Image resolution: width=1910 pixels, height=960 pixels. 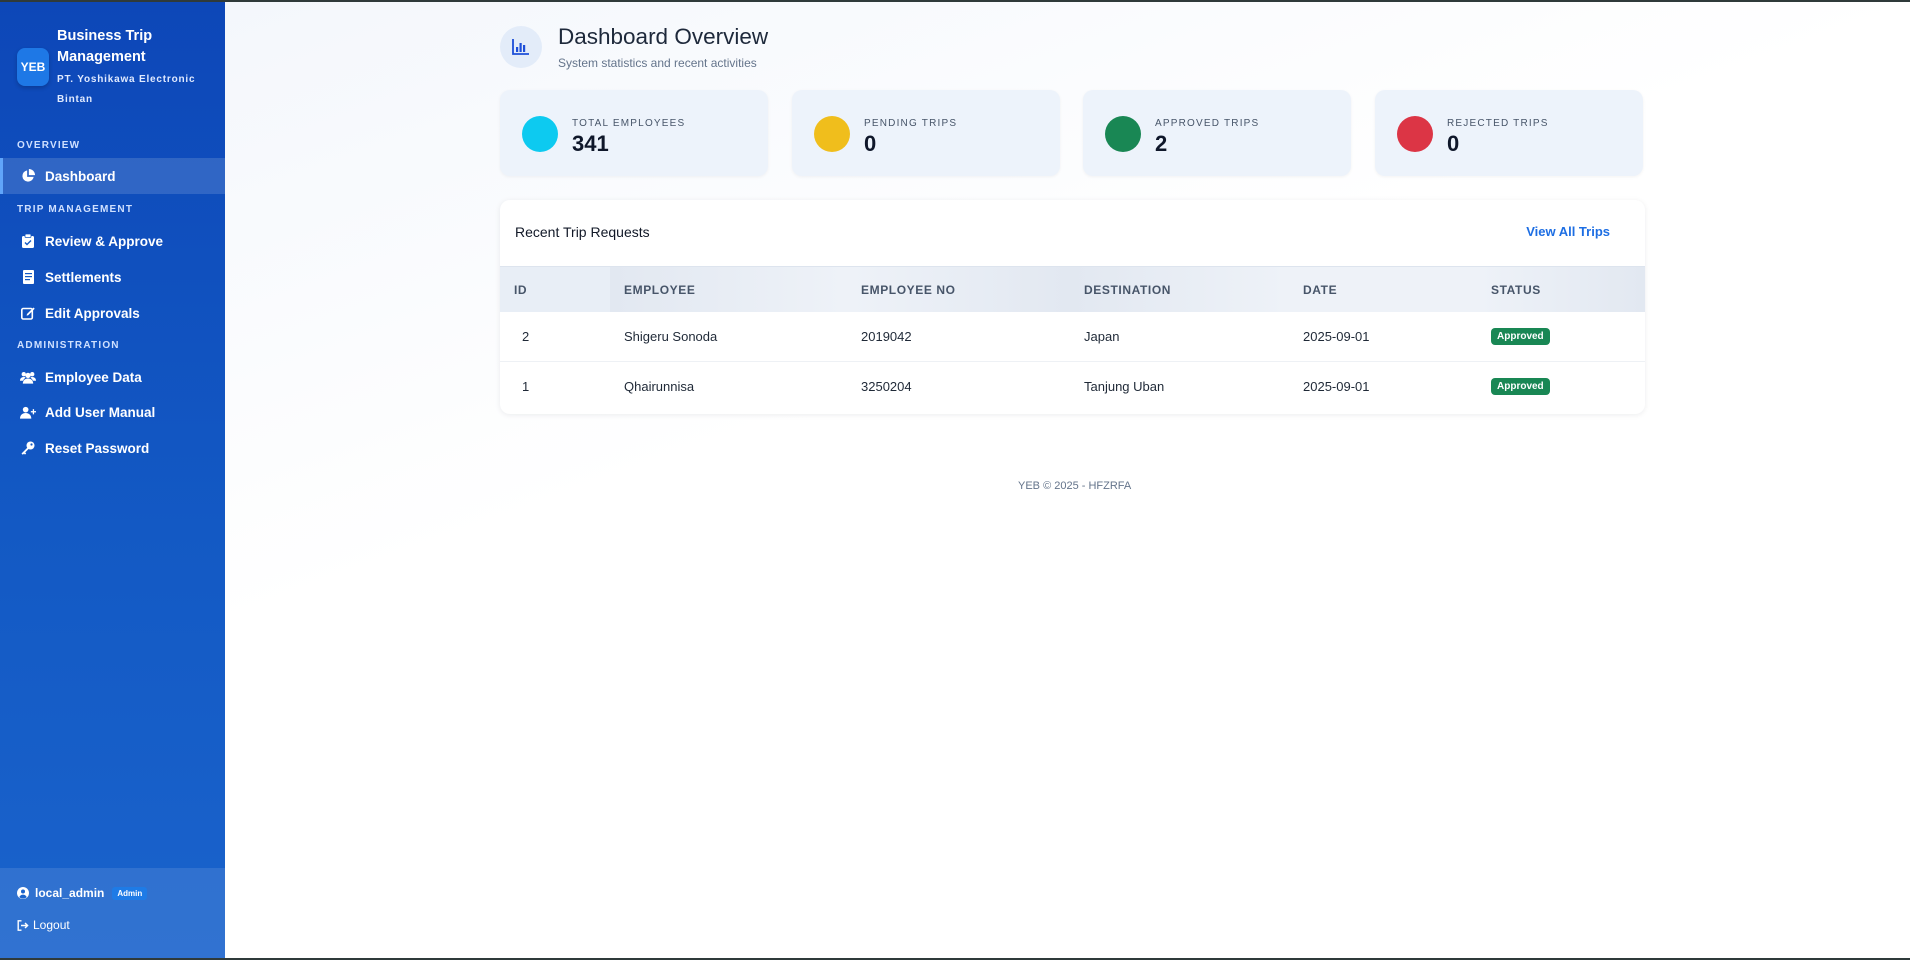 What do you see at coordinates (97, 448) in the screenshot?
I see `sidebar-item-label: Reset Password` at bounding box center [97, 448].